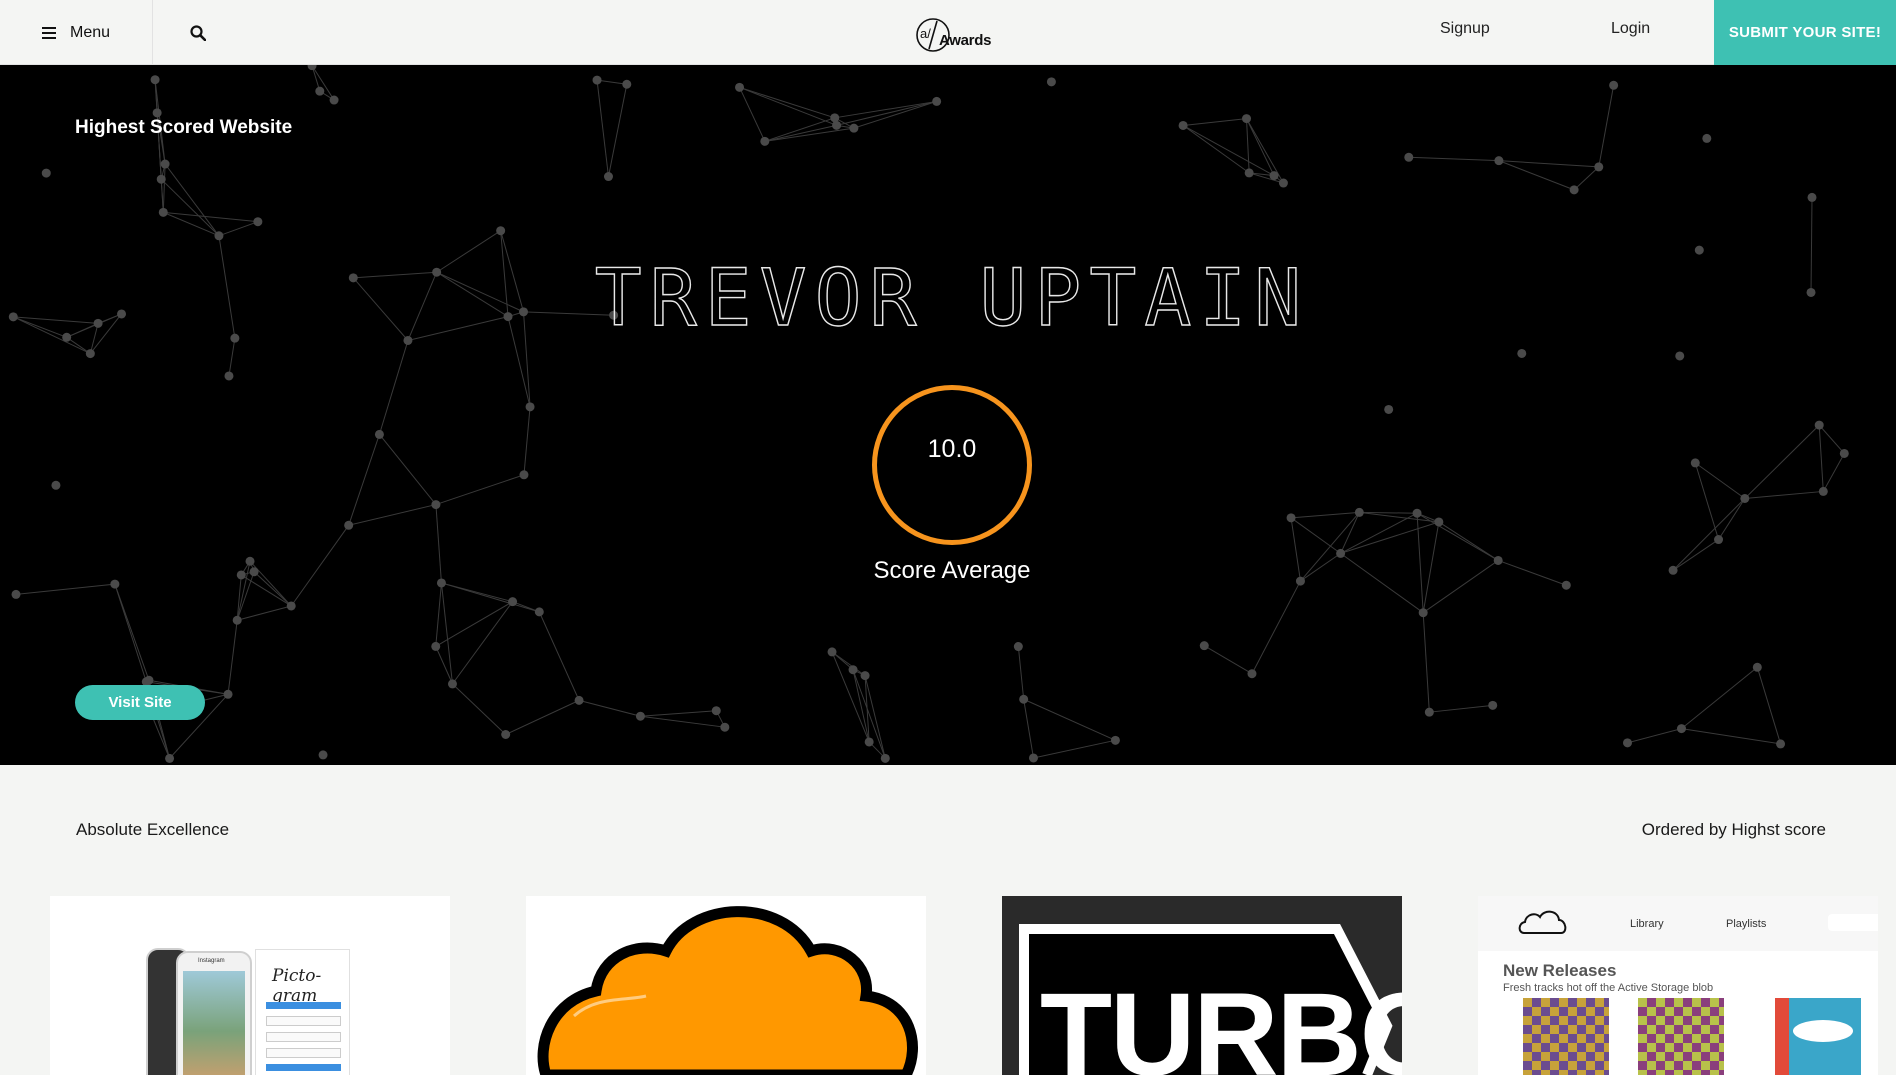  I want to click on signup-link: Signup, so click(1465, 29).